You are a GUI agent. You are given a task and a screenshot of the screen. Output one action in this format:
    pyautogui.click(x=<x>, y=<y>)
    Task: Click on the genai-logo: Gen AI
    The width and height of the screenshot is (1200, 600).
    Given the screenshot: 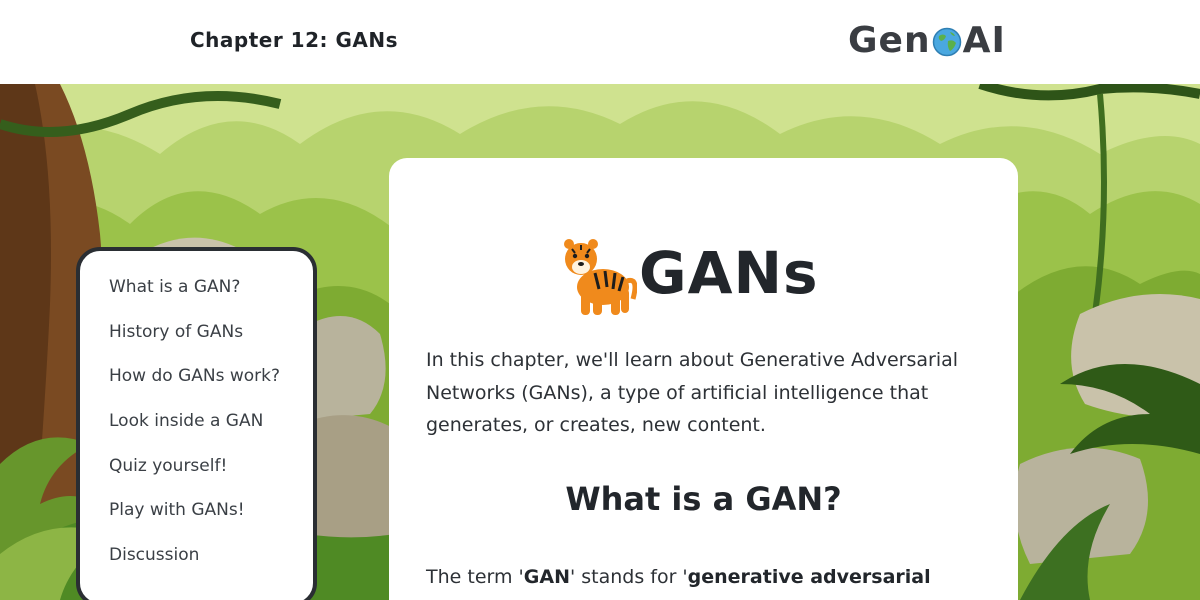 What is the action you would take?
    pyautogui.click(x=927, y=40)
    